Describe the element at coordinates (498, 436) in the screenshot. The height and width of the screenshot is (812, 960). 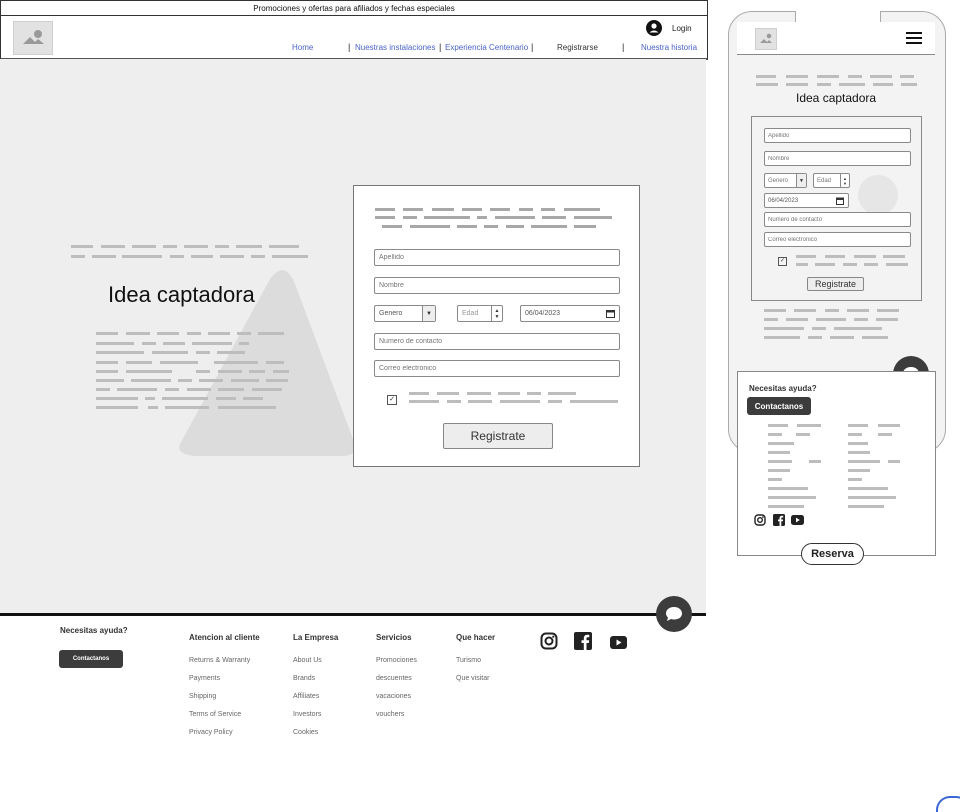
I see `registrate-button: Registrate` at that location.